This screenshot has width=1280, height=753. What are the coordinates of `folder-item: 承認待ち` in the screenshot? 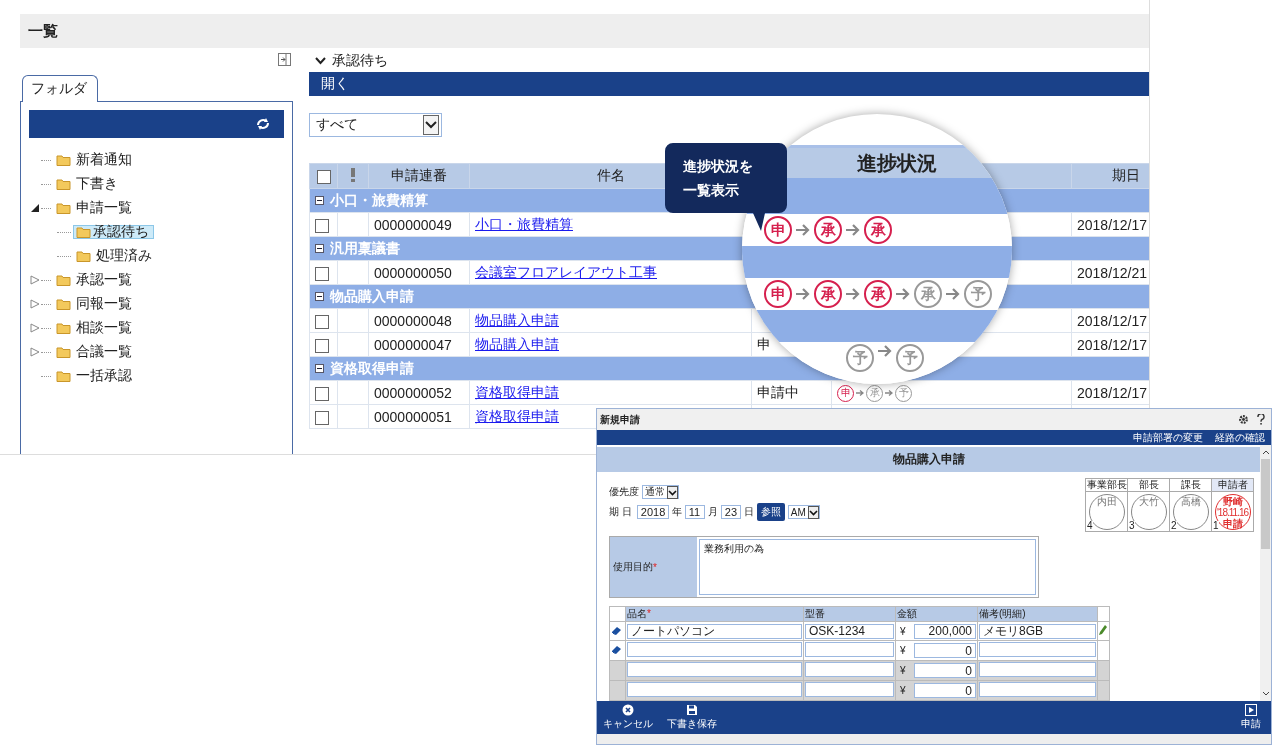 It's located at (113, 232).